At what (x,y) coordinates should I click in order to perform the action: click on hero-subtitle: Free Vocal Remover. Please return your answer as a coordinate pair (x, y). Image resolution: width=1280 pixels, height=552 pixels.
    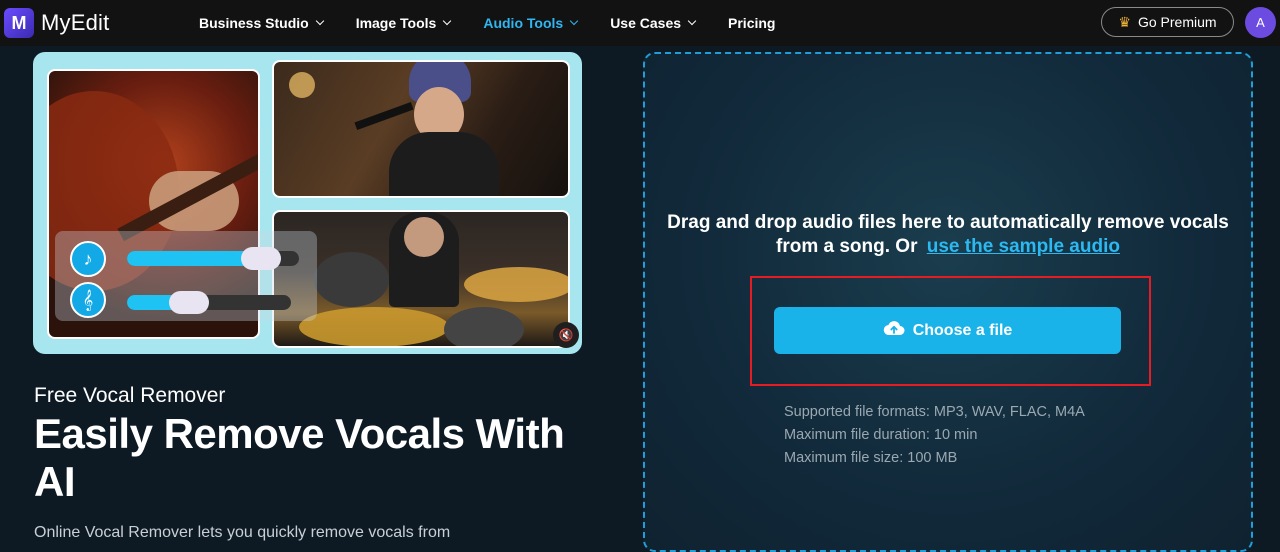
    Looking at the image, I should click on (130, 395).